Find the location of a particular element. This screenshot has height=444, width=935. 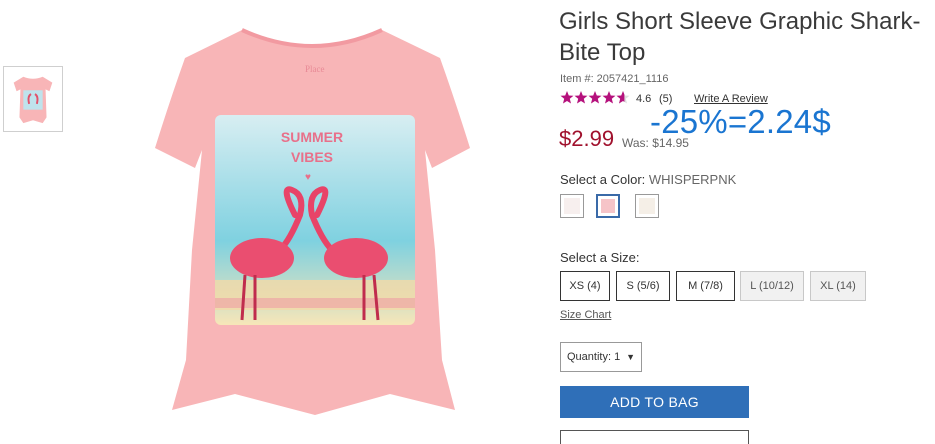

color-swatch-whisperpnk is located at coordinates (608, 206).